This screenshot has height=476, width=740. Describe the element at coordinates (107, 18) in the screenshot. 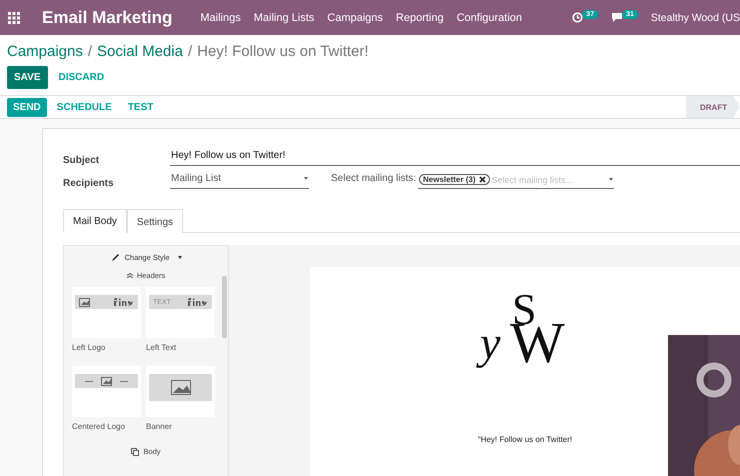

I see `app-title: Email Marketing` at that location.